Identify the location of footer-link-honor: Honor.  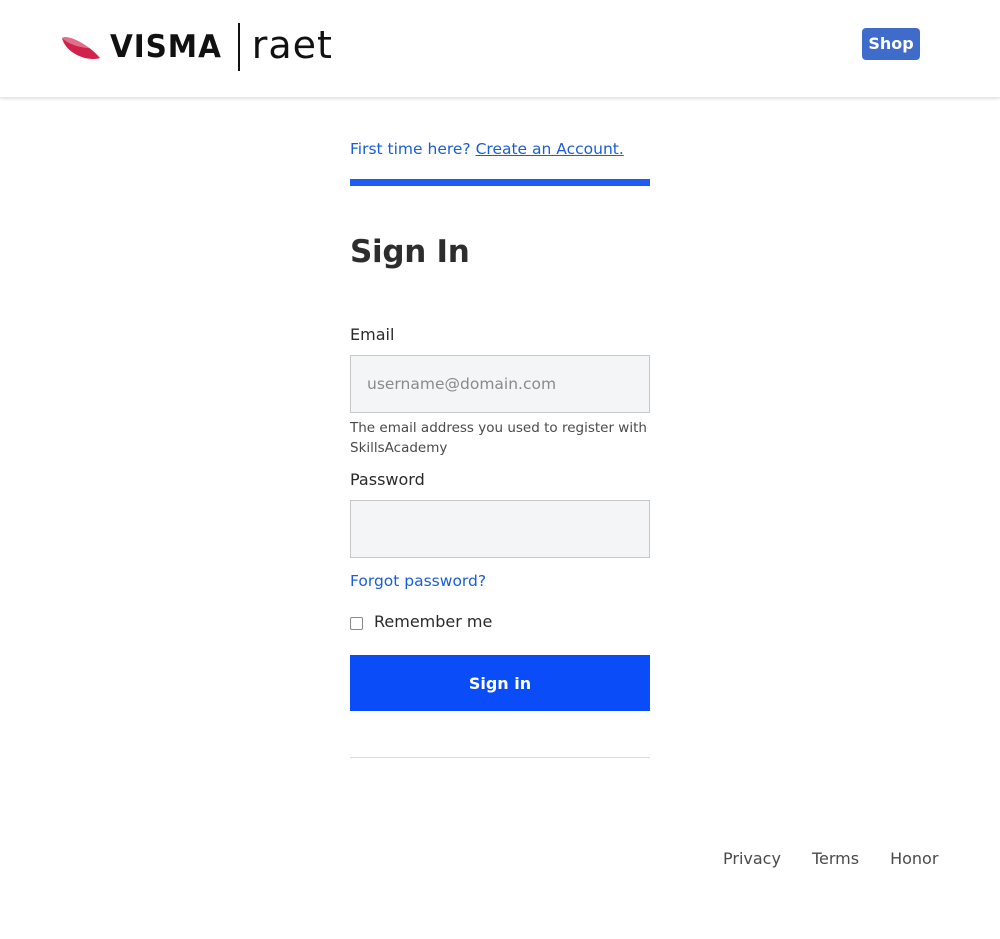
(914, 858).